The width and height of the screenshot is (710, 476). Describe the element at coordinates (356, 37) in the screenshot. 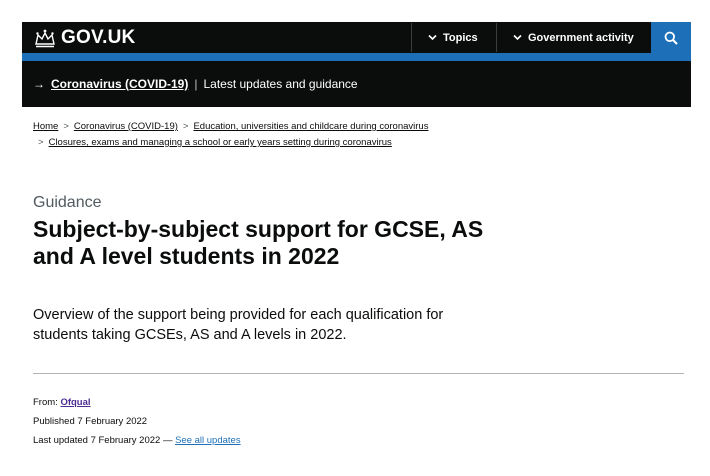

I see `site-header: GOV.UK Topics Government activity` at that location.